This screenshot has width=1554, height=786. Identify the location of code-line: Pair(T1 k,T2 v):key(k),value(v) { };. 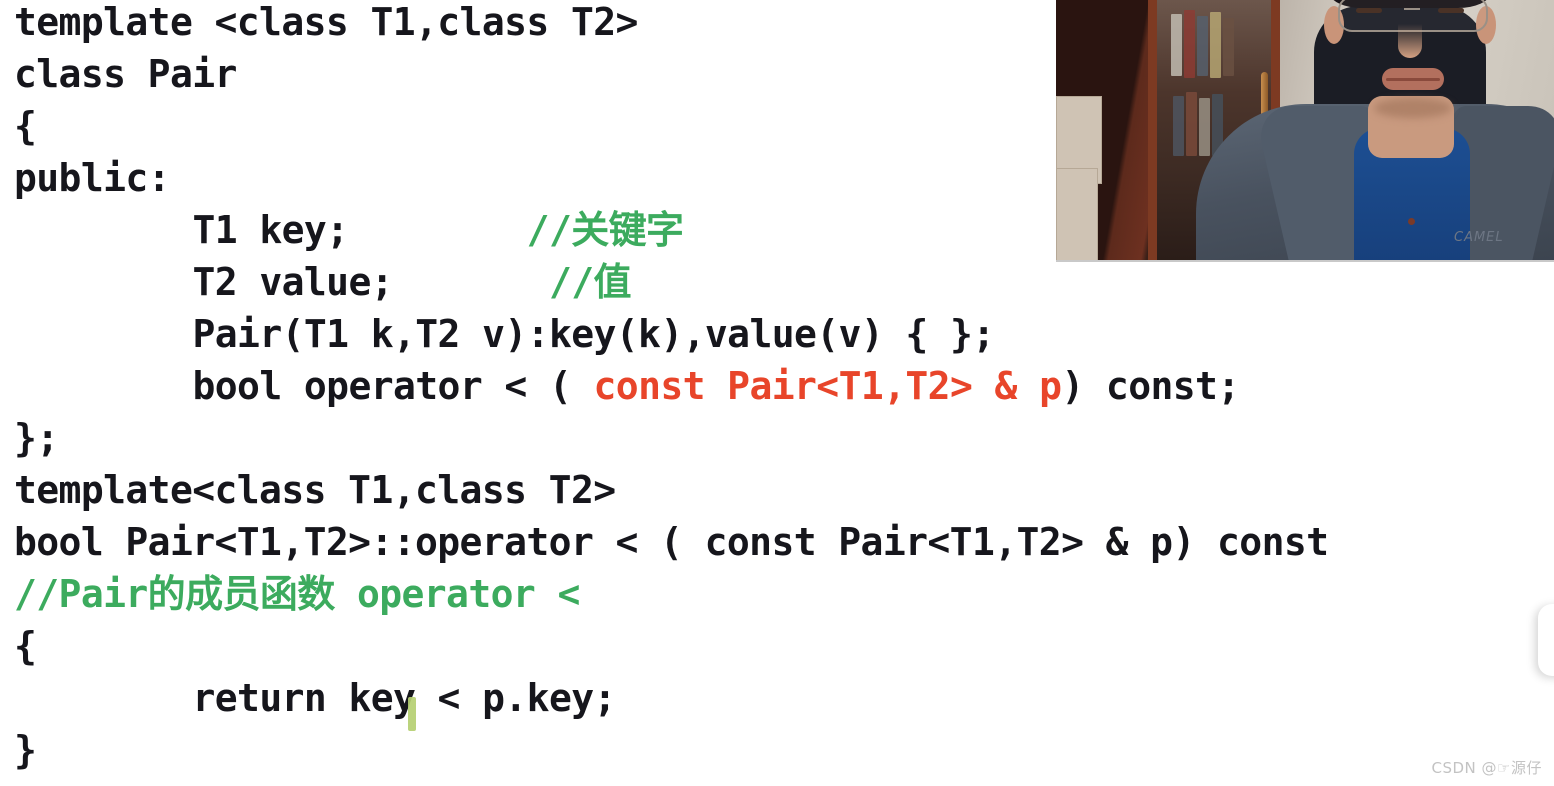
(777, 334).